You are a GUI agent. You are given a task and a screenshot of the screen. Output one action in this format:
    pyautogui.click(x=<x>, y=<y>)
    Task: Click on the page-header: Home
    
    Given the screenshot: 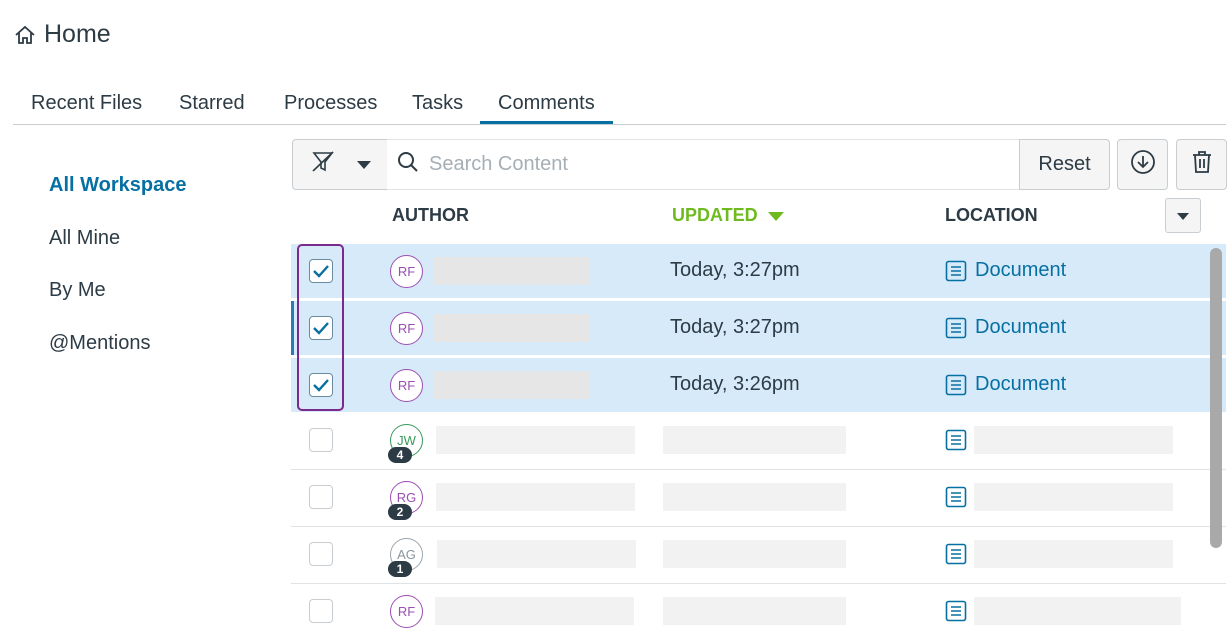 What is the action you would take?
    pyautogui.click(x=62, y=34)
    